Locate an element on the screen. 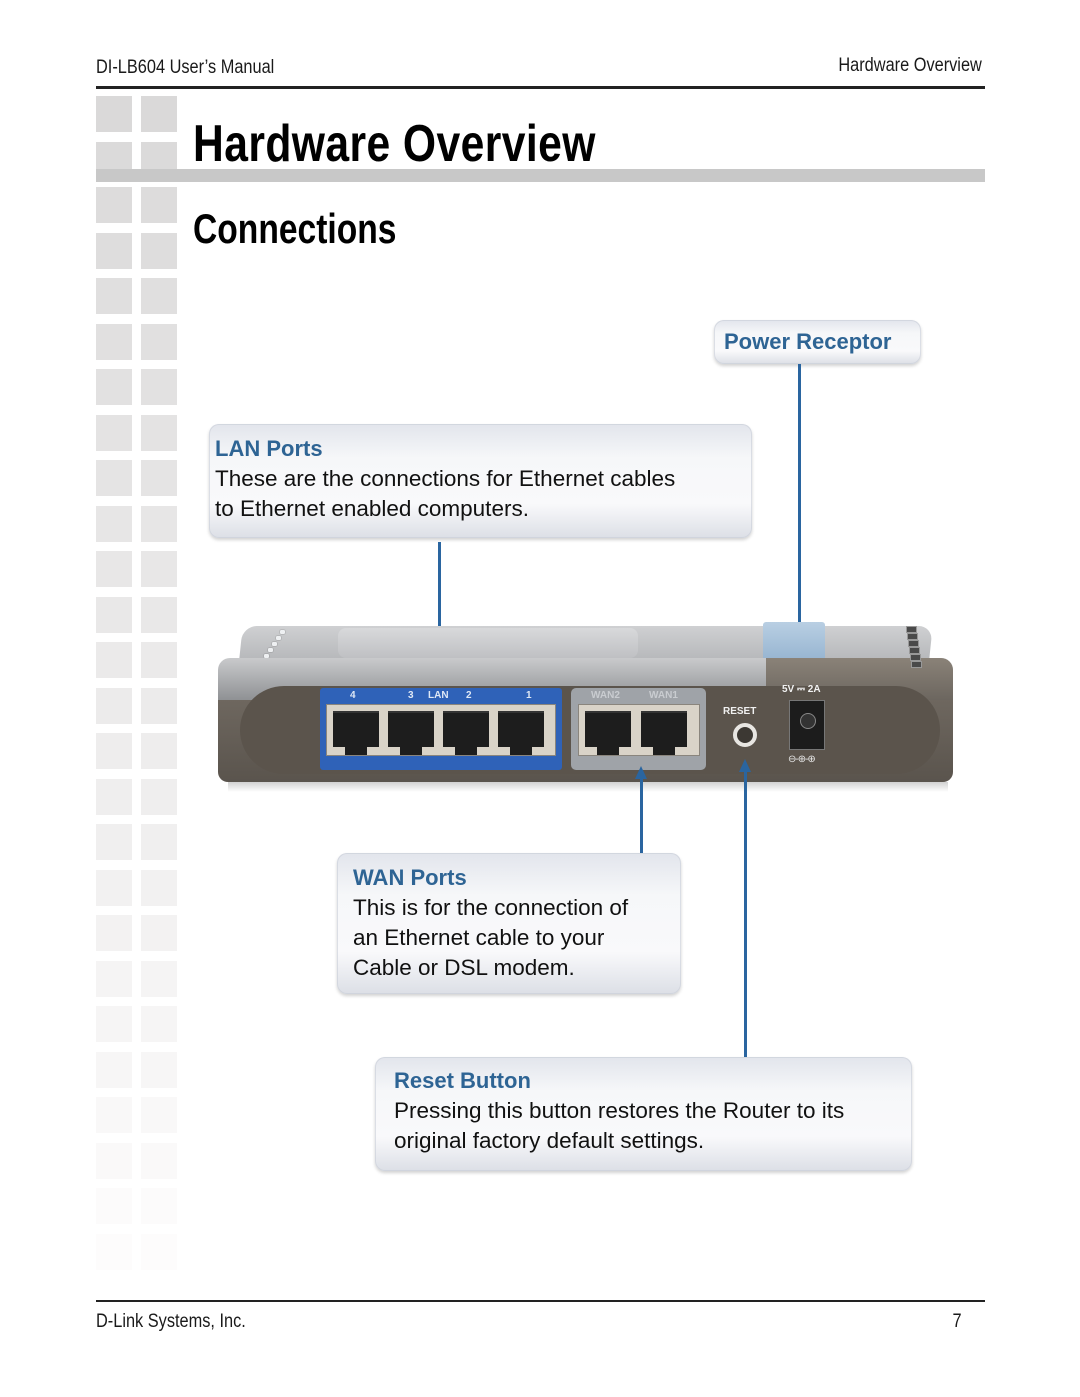 The image size is (1080, 1397). arrow-head-wan is located at coordinates (641, 772).